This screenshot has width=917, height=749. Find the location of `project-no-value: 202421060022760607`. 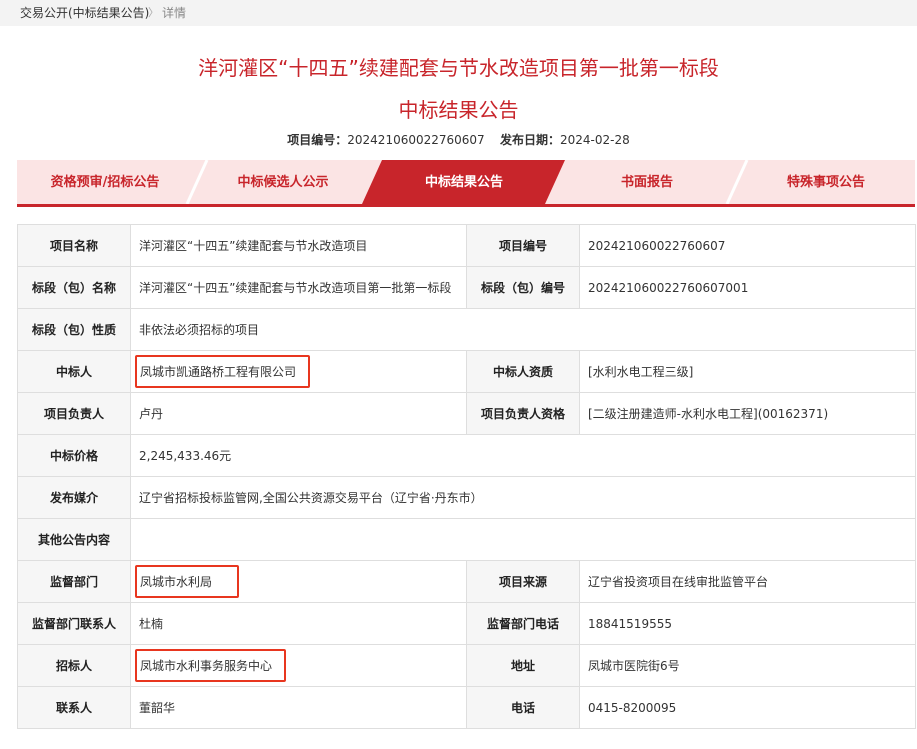

project-no-value: 202421060022760607 is located at coordinates (416, 140).